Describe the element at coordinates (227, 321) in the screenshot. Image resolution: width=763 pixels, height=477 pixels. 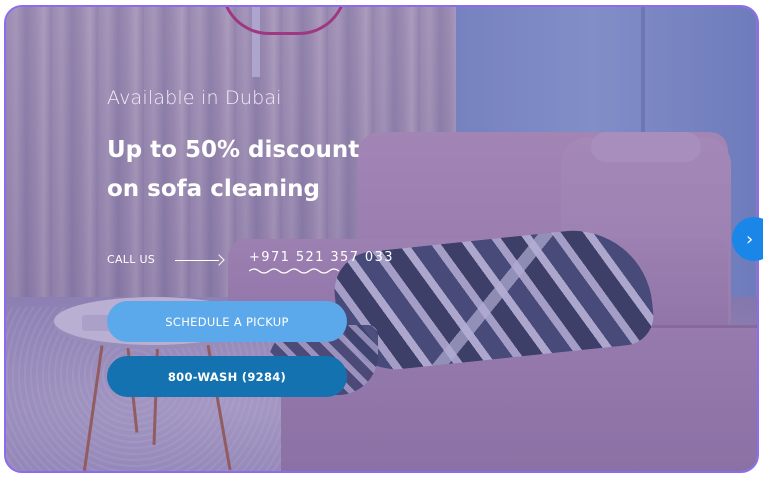
I see `schedule-pickup-button: SCHEDULE A PICKUP` at that location.